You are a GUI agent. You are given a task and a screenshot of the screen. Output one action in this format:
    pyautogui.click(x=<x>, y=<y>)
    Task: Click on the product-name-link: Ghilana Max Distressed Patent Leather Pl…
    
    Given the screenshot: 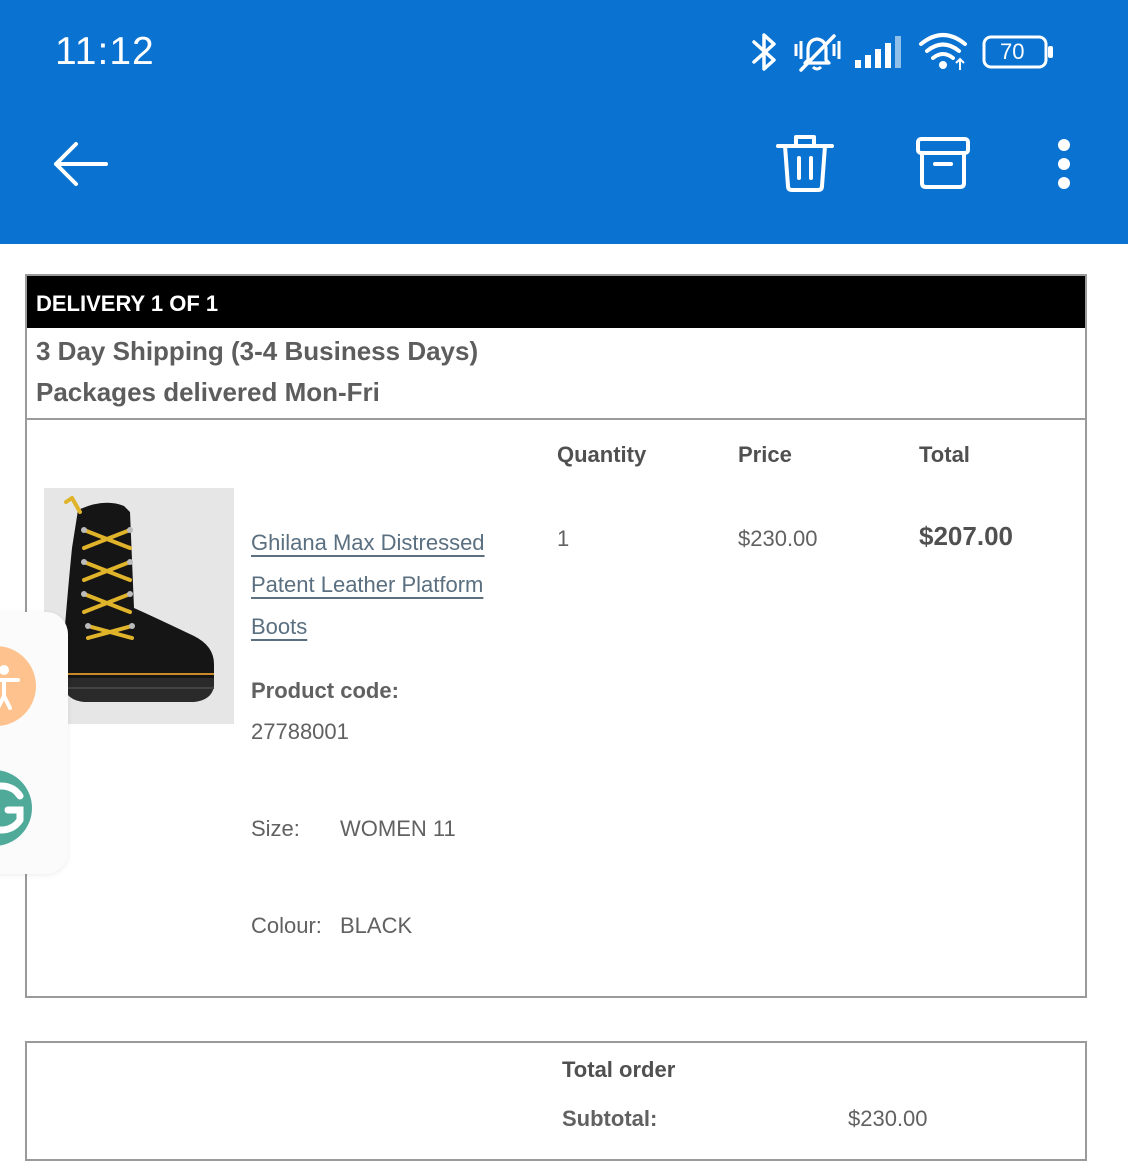 What is the action you would take?
    pyautogui.click(x=381, y=585)
    